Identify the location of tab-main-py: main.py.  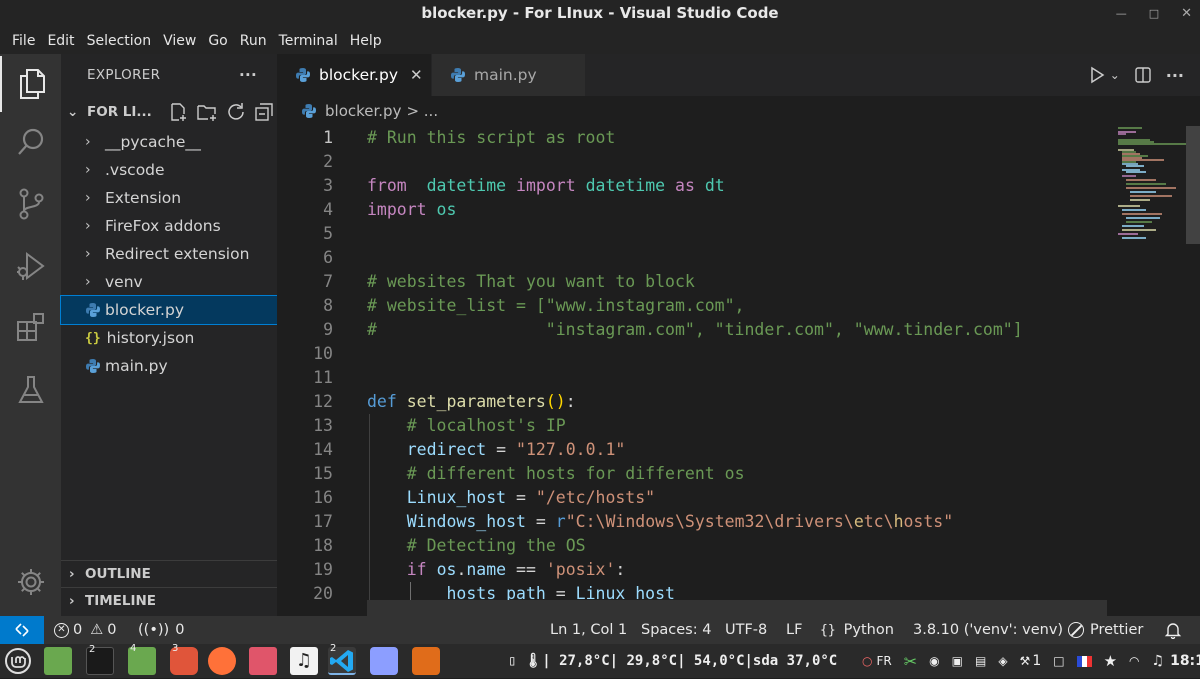
(508, 75).